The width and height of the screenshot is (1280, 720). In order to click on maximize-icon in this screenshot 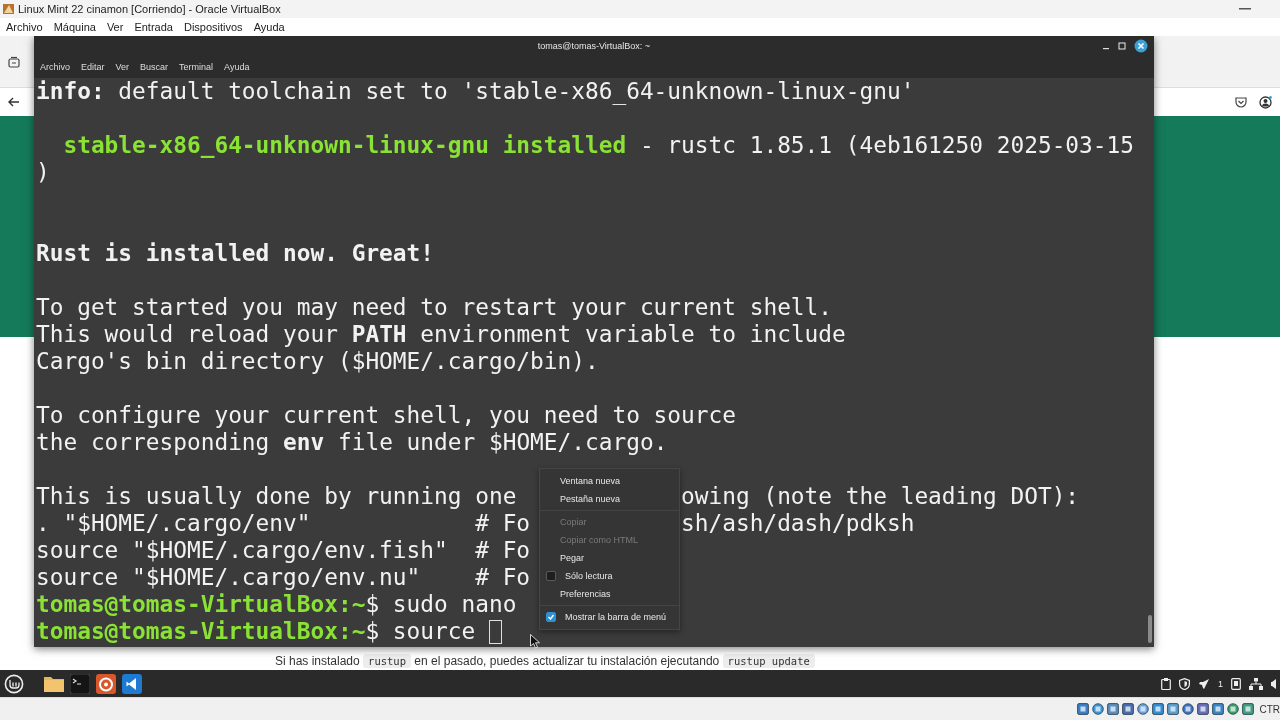, I will do `click(1122, 46)`.